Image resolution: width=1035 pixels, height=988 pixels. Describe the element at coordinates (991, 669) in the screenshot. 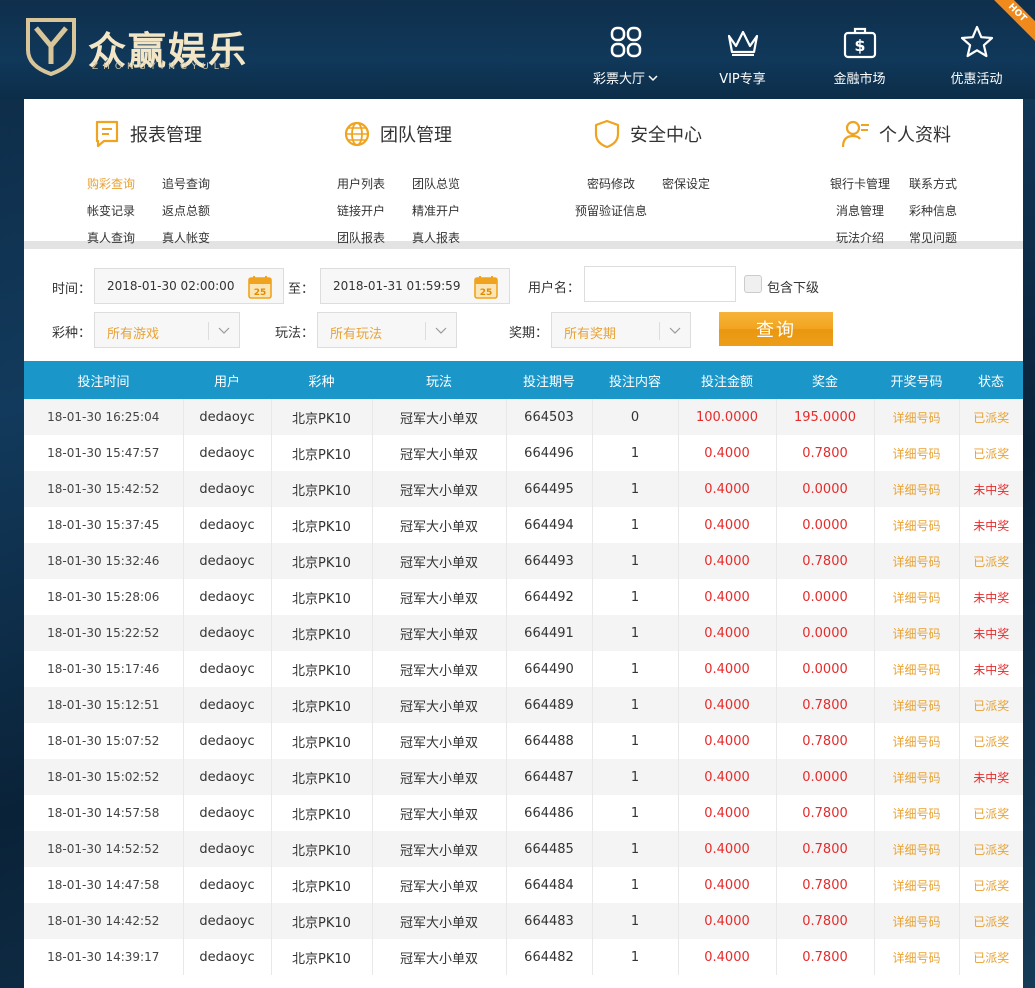

I see `cell-status: 未中奖` at that location.